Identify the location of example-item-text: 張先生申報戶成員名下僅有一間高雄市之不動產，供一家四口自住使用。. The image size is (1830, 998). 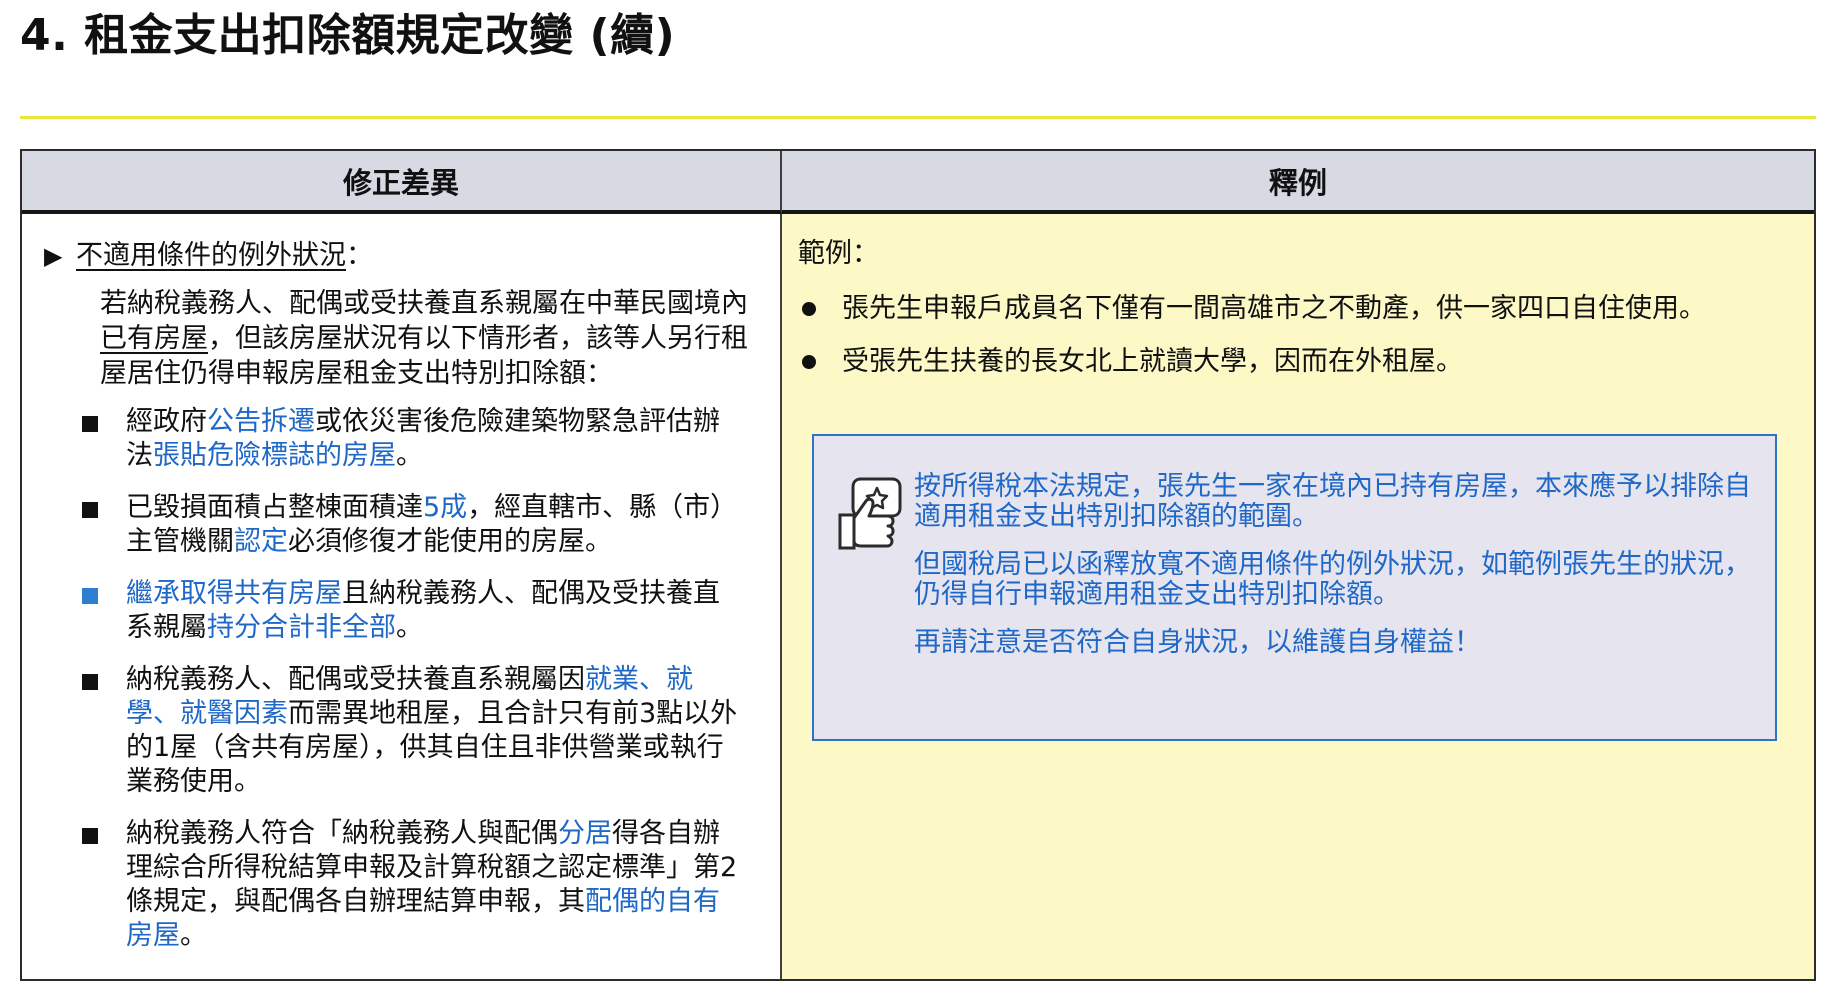
(1274, 308).